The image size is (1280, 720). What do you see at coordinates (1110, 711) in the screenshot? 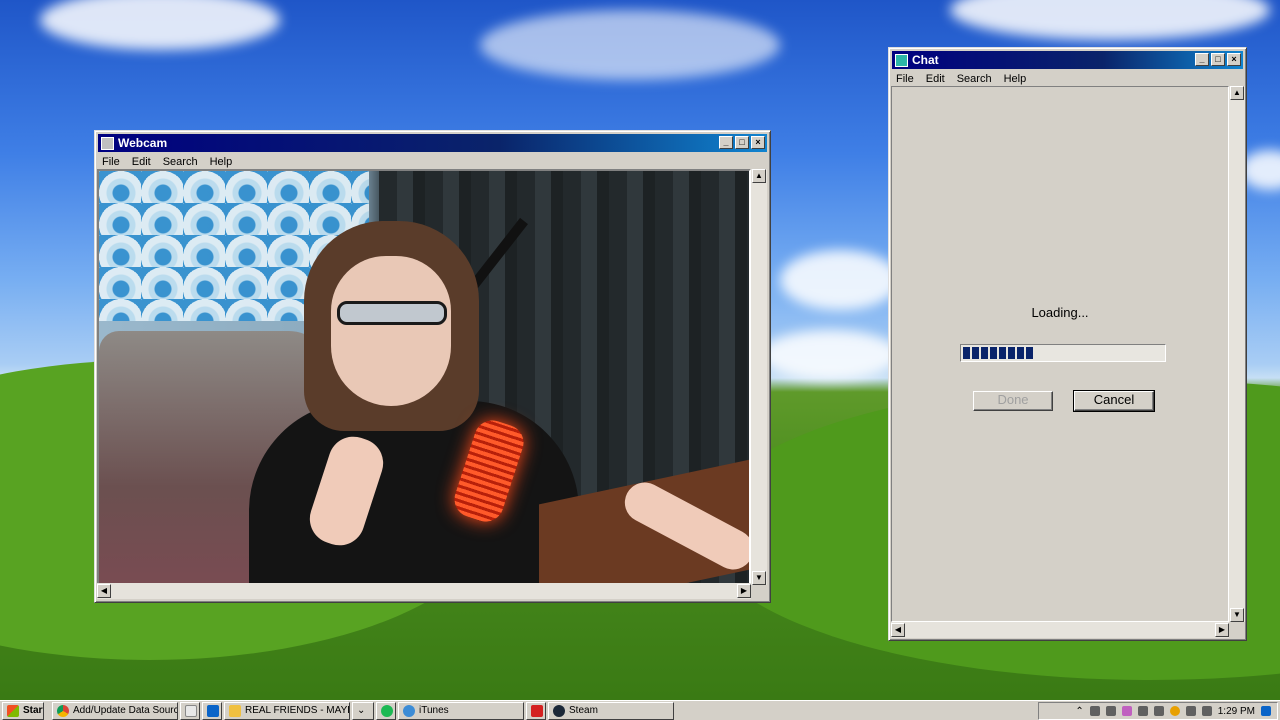
I see `network-icon` at bounding box center [1110, 711].